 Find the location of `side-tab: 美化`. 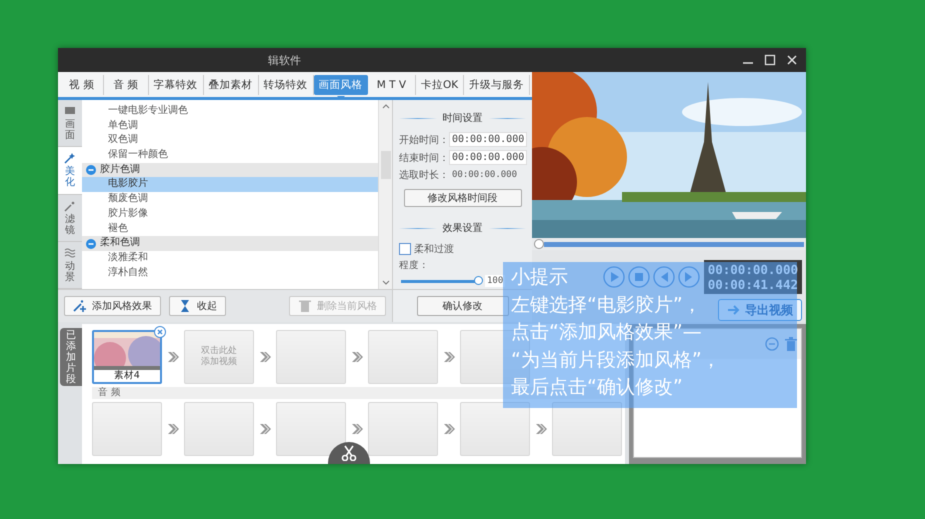

side-tab: 美化 is located at coordinates (70, 171).